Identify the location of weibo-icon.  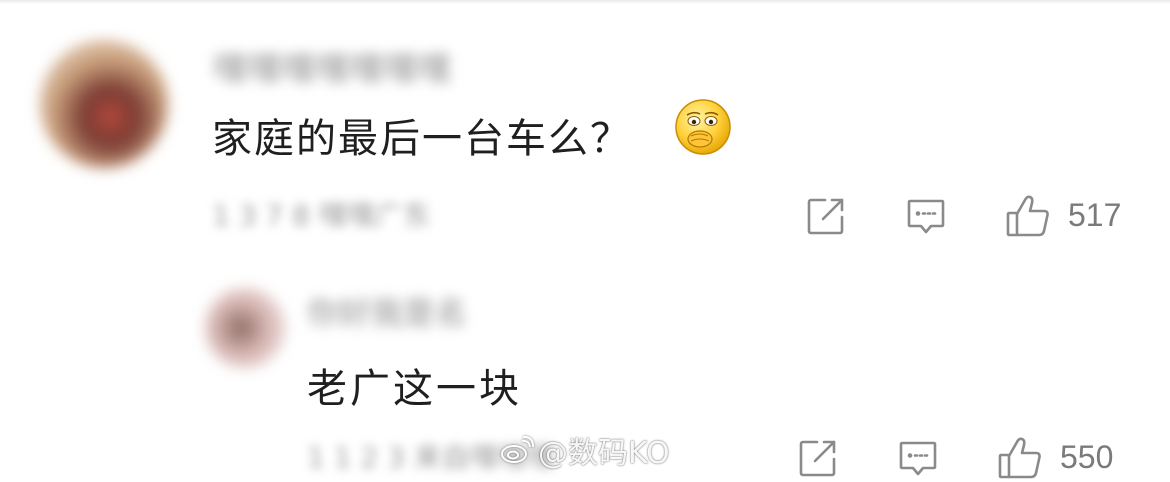
(517, 449).